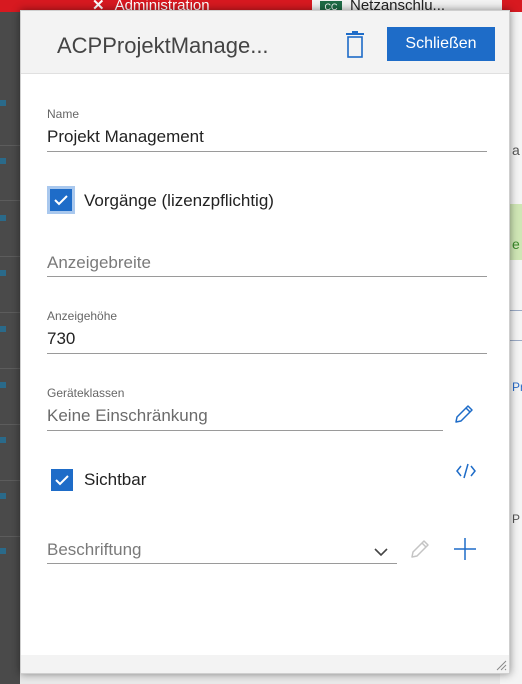  I want to click on sichtbar-checkbox, so click(62, 480).